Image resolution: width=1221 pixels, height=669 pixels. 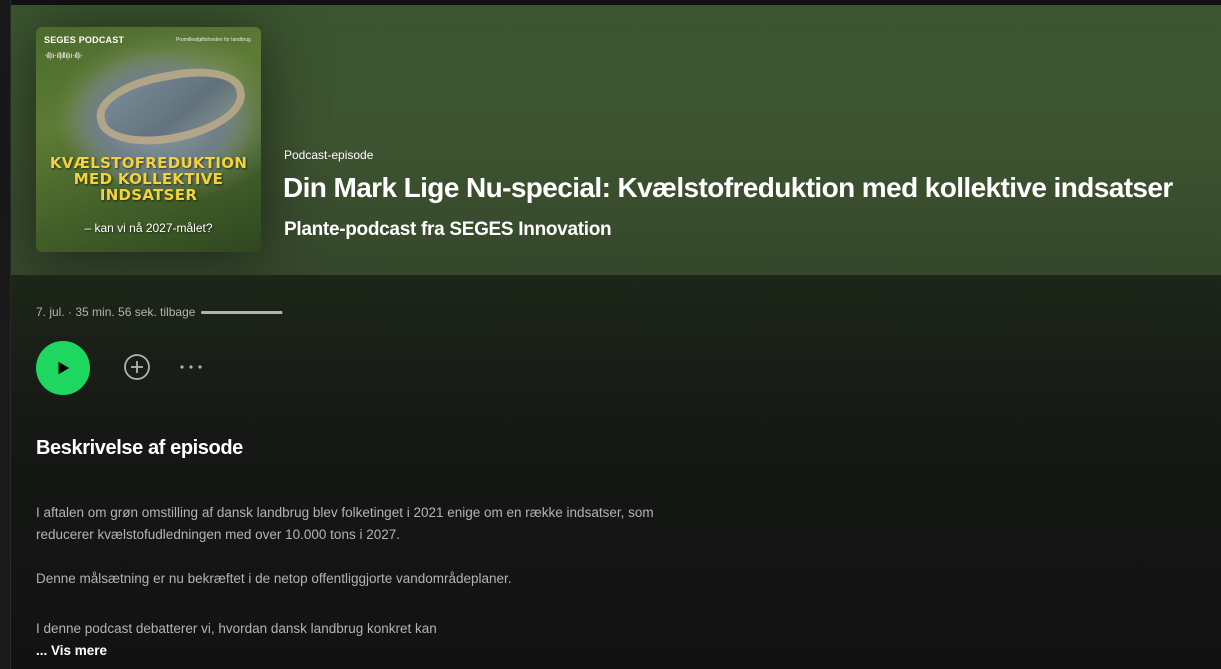 I want to click on play-icon, so click(x=64, y=368).